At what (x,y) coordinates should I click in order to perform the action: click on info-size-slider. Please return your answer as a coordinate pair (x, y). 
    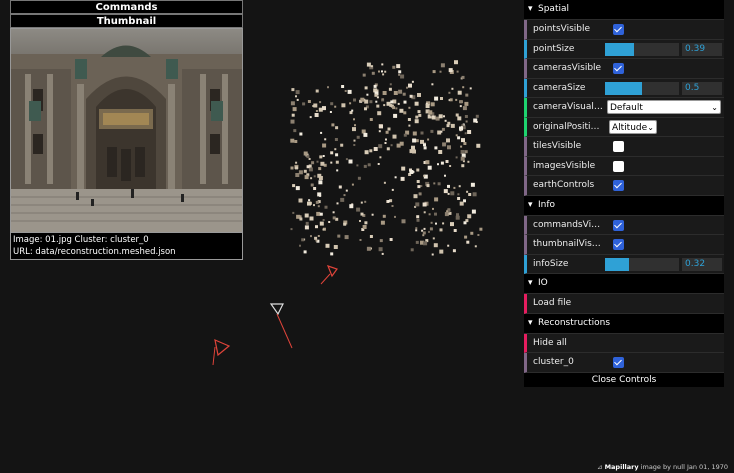
    Looking at the image, I should click on (642, 264).